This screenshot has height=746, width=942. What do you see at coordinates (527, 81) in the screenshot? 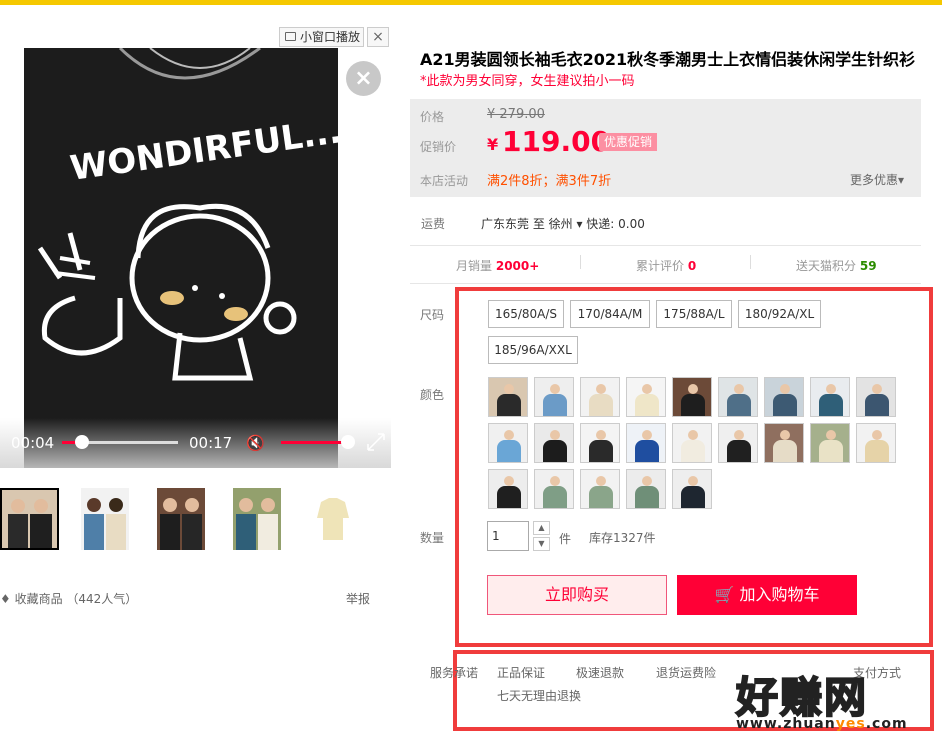
I see `product-subtitle: *此款为男女同穿，女生建议拍小一码` at bounding box center [527, 81].